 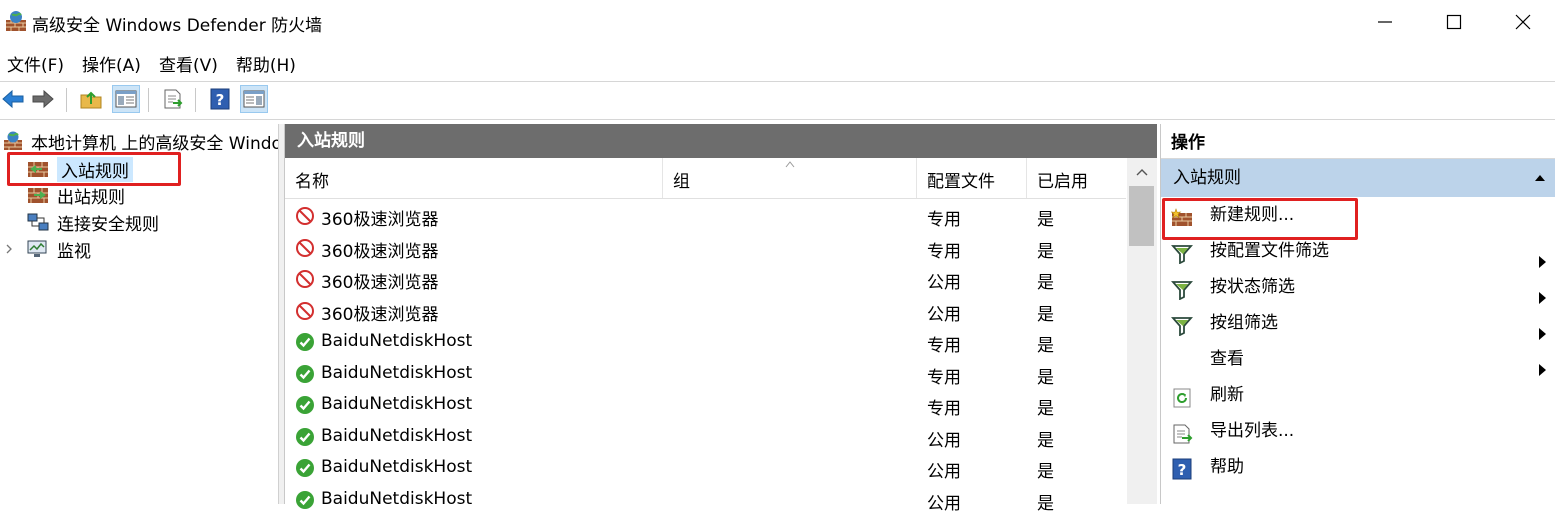 I want to click on window-title: 高级安全 Windows Defender 防火墙, so click(x=177, y=23).